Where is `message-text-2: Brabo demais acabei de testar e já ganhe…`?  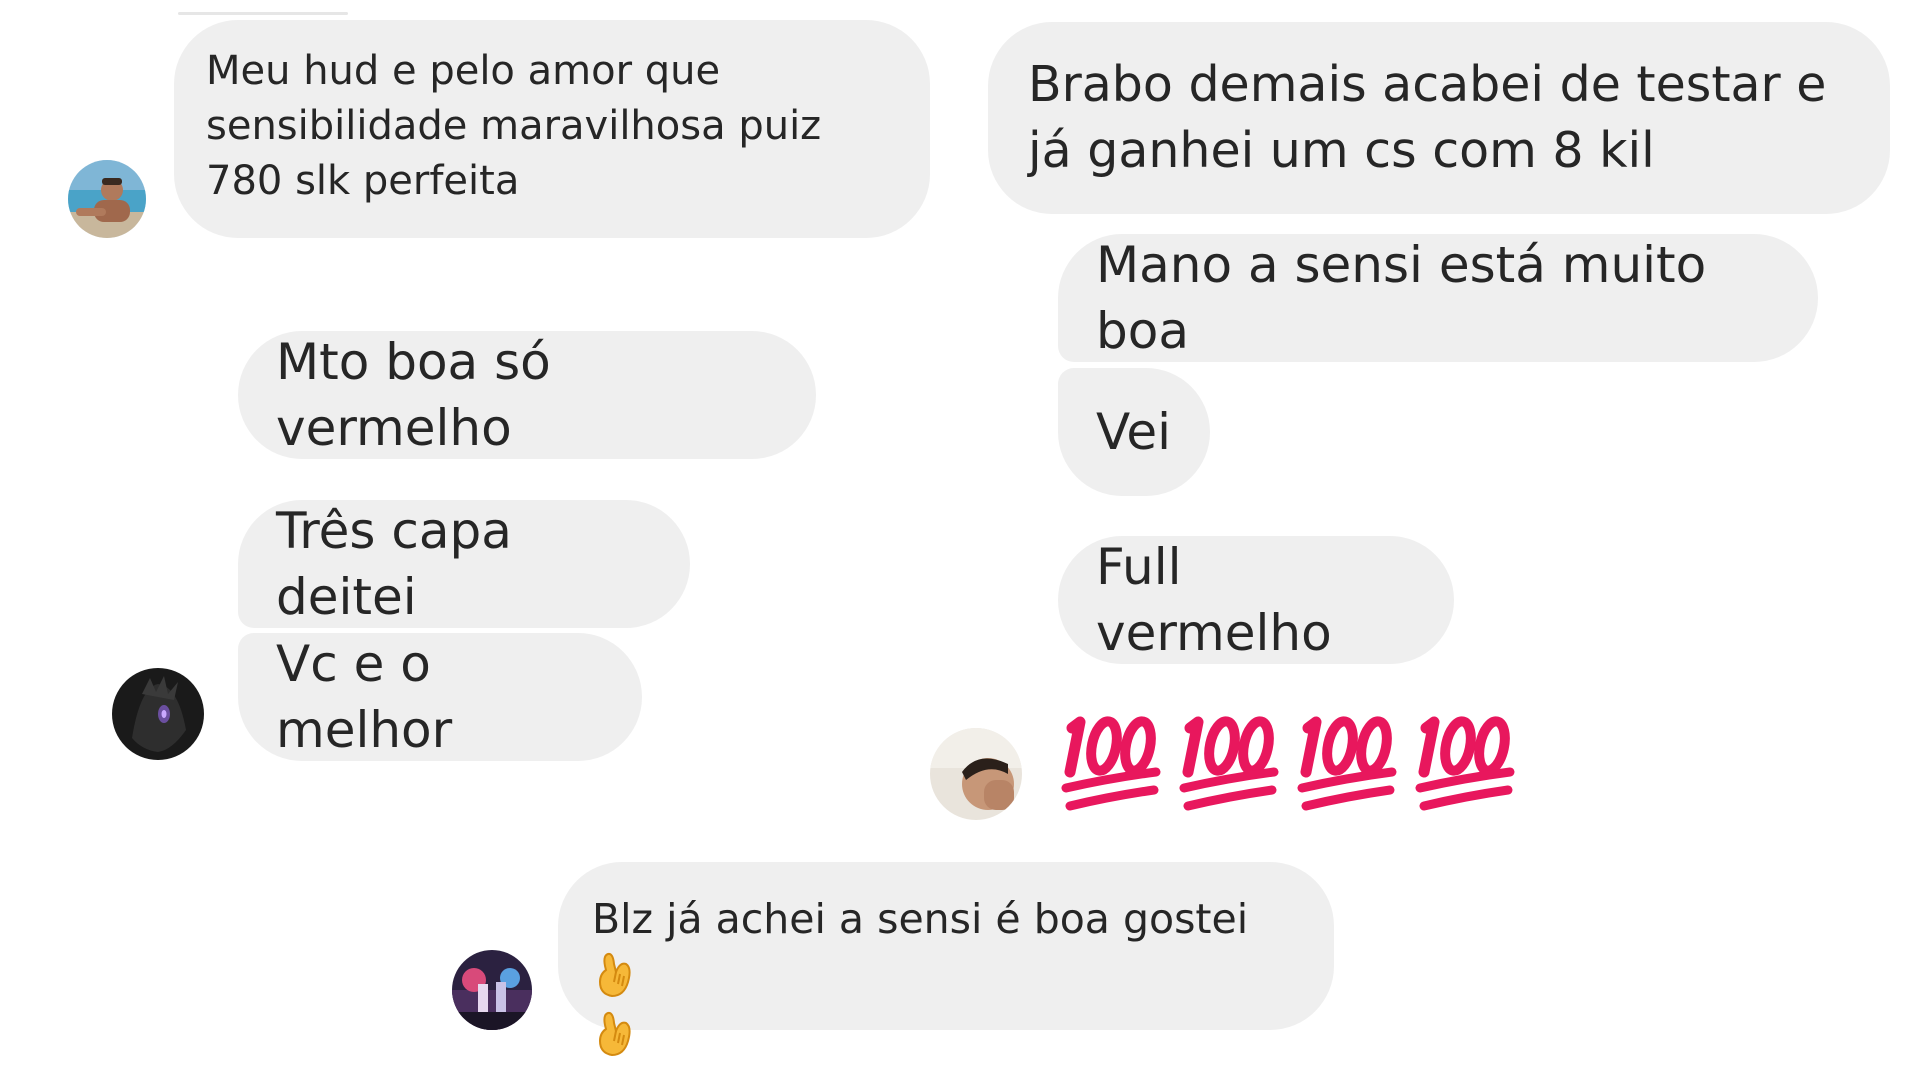 message-text-2: Brabo demais acabei de testar e já ganhe… is located at coordinates (1427, 117).